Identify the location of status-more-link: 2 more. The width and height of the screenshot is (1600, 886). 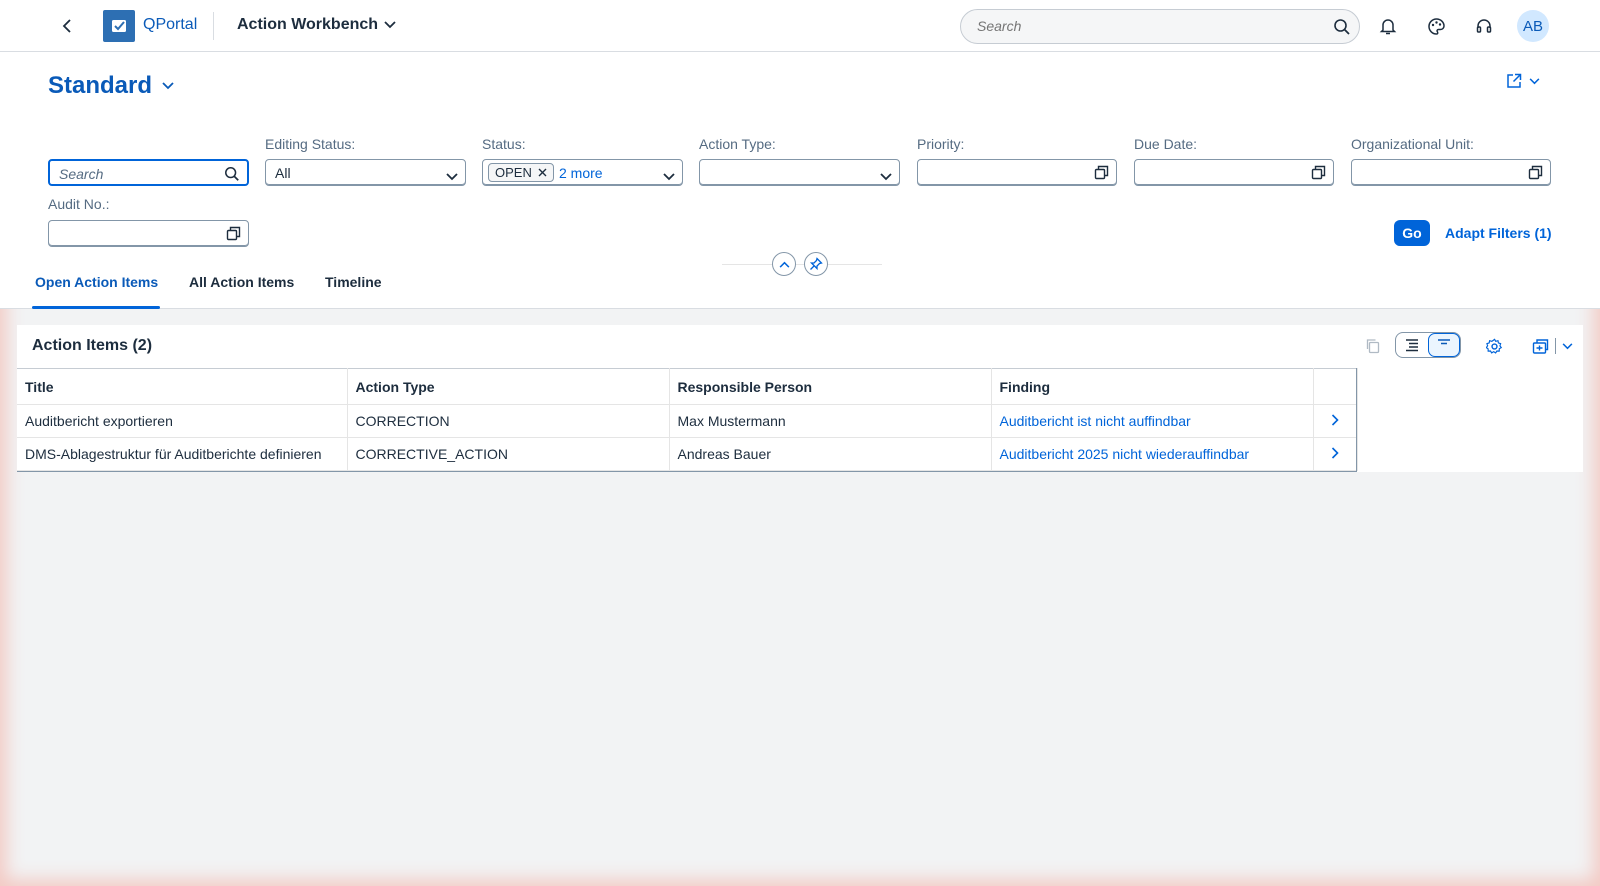
(581, 173).